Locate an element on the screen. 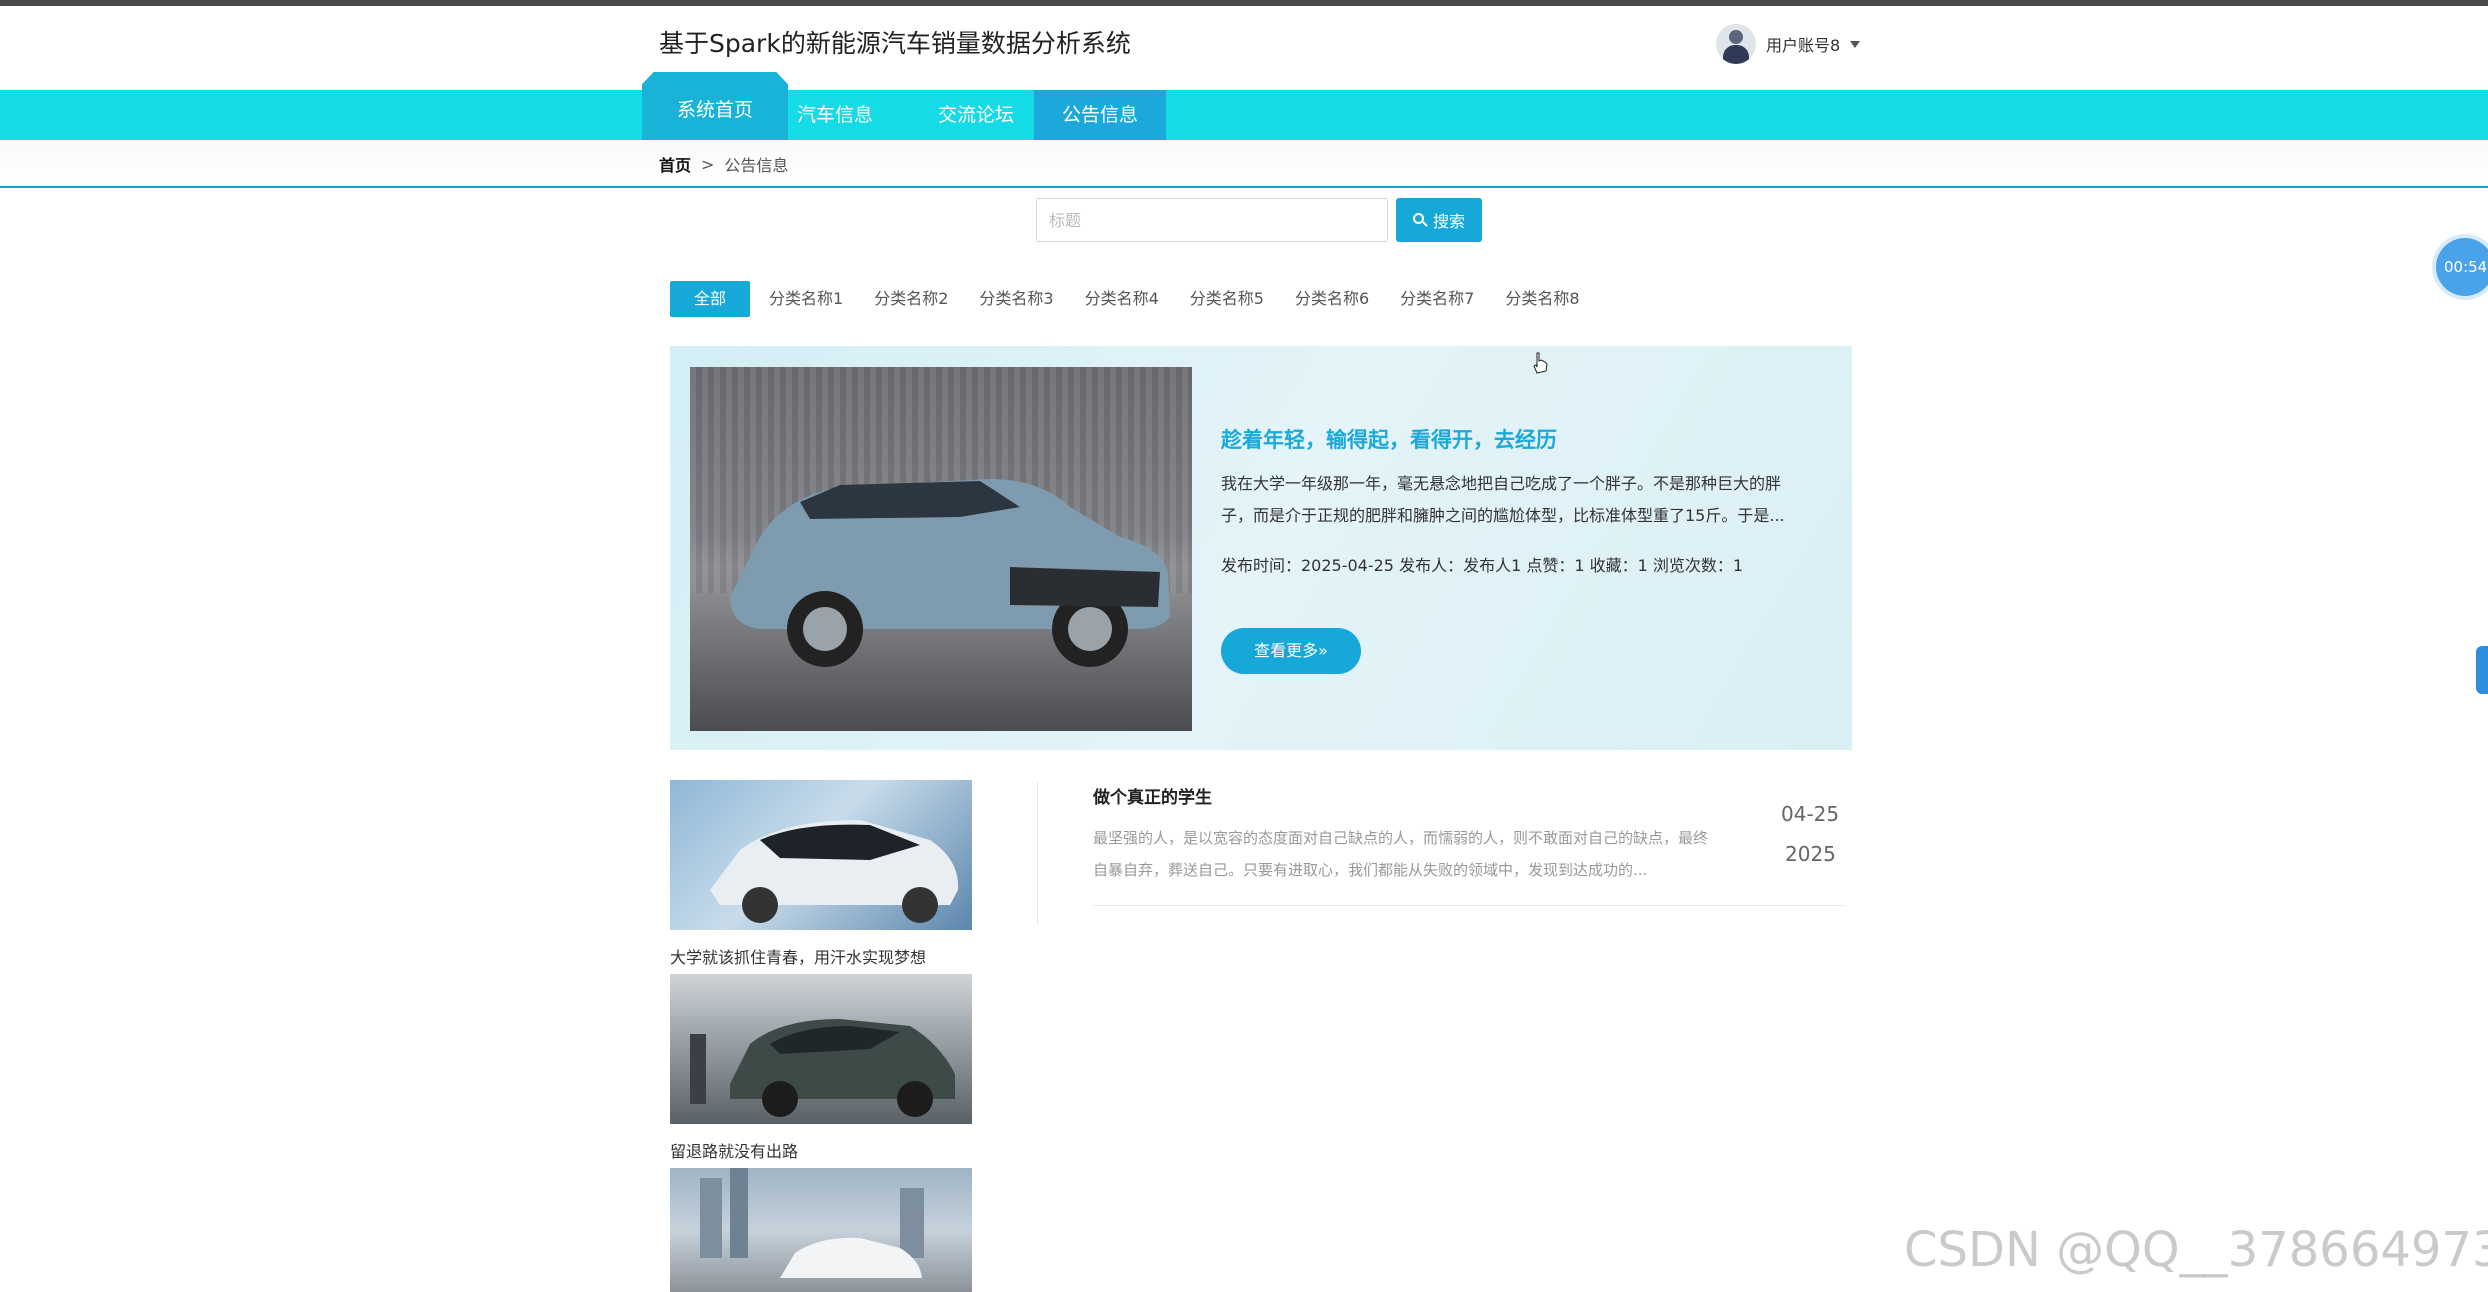  chevron-down-icon is located at coordinates (1855, 44).